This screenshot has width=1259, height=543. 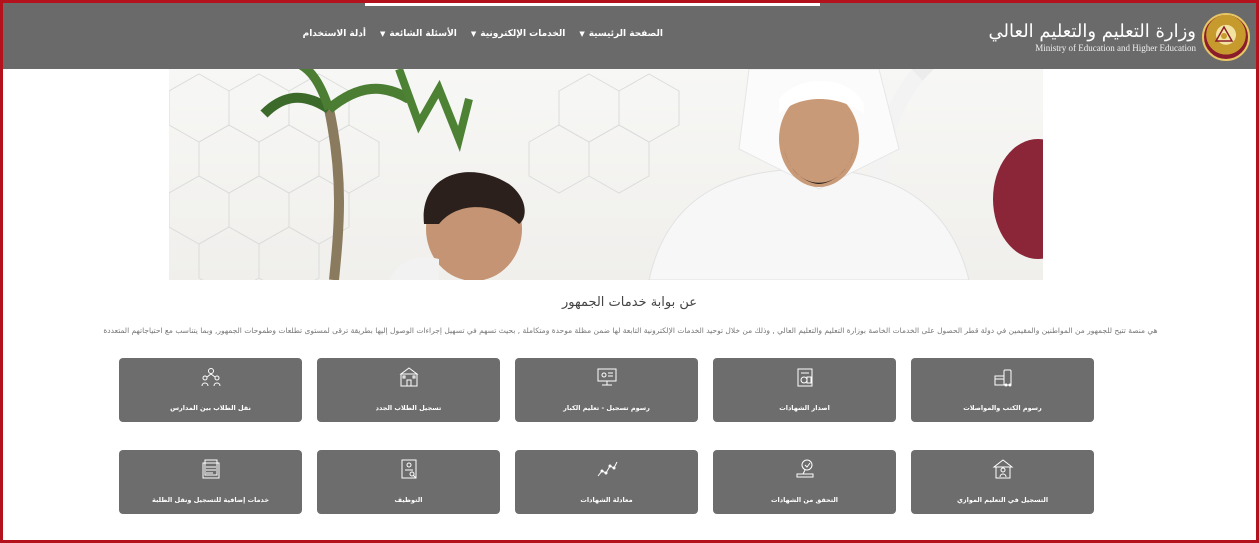 What do you see at coordinates (210, 408) in the screenshot?
I see `service-label: نقل الطلاب بين المدارس` at bounding box center [210, 408].